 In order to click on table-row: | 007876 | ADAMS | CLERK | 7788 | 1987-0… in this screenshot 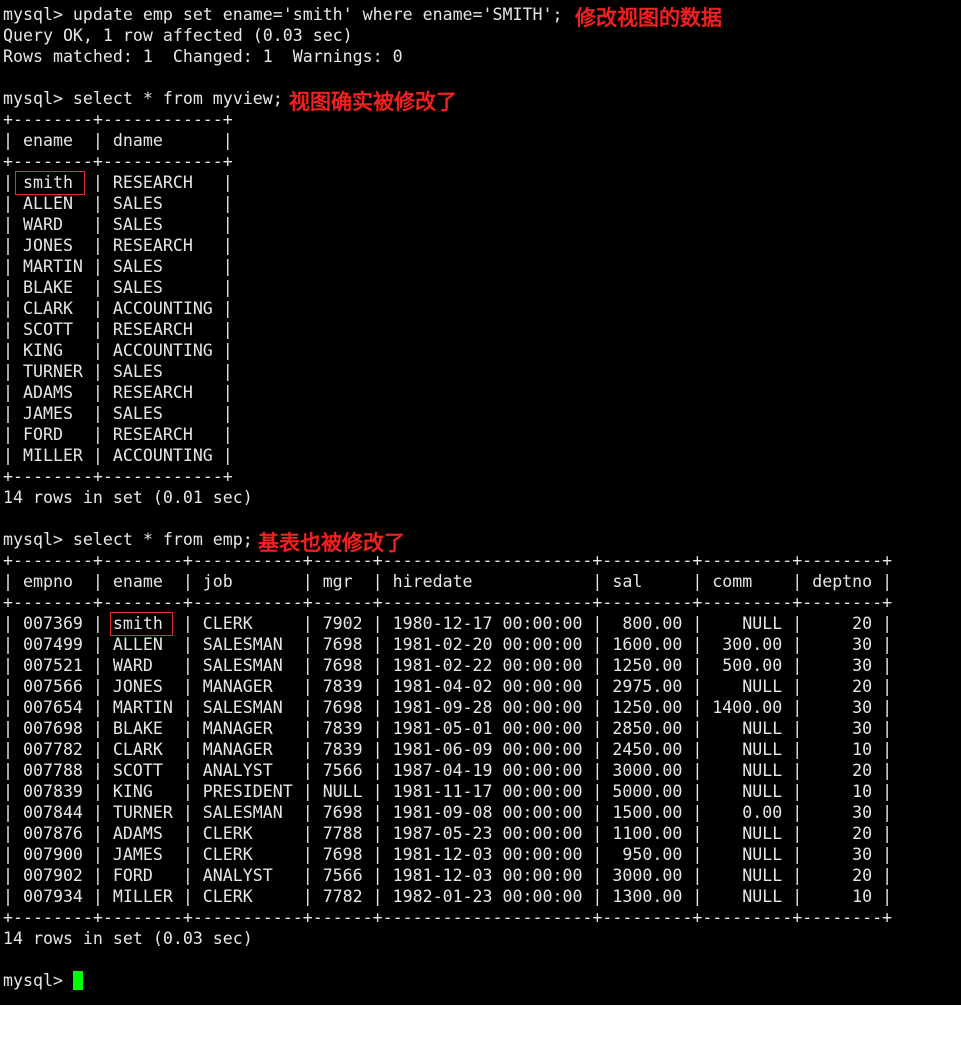, I will do `click(448, 833)`.